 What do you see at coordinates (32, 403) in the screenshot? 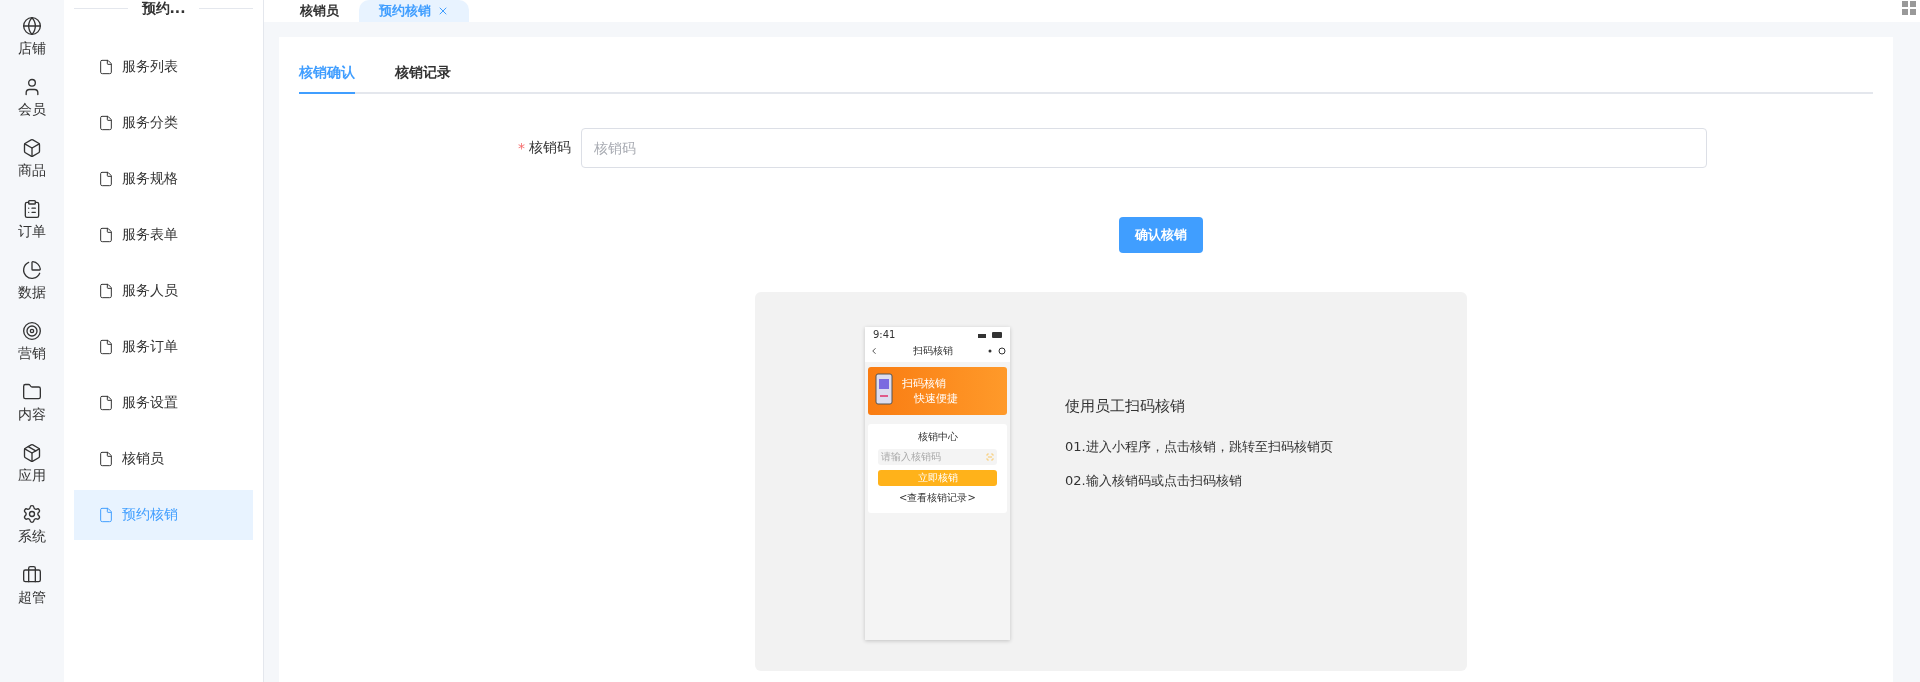
I see `nav-item: 内容` at bounding box center [32, 403].